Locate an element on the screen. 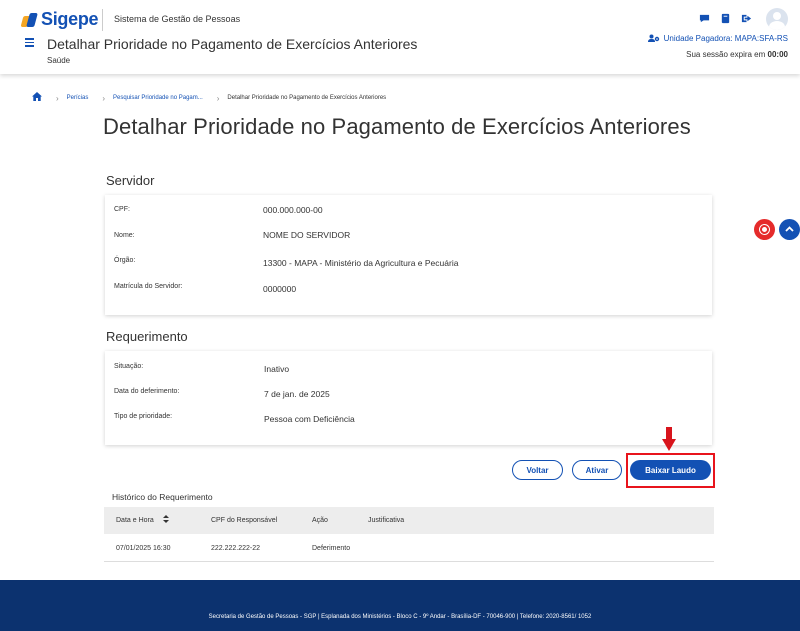  historico-title: Histórico do Requerimento is located at coordinates (162, 497).